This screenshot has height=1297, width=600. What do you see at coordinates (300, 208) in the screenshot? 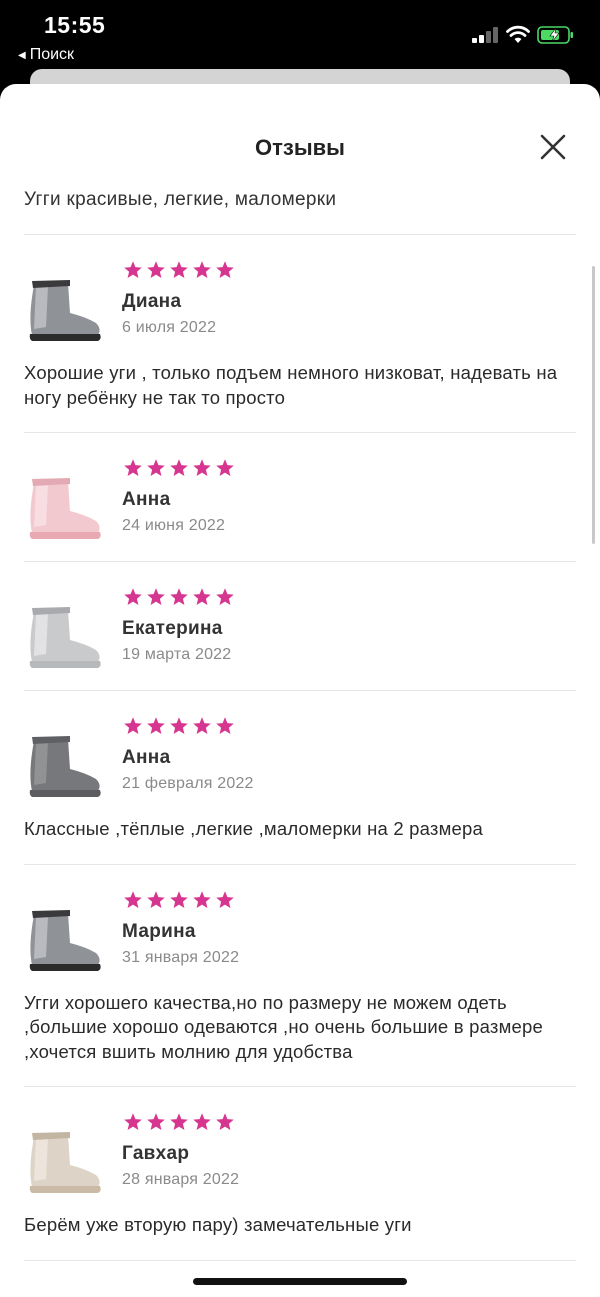
I see `review-summary: Угги красивые, легкие, маломерки` at bounding box center [300, 208].